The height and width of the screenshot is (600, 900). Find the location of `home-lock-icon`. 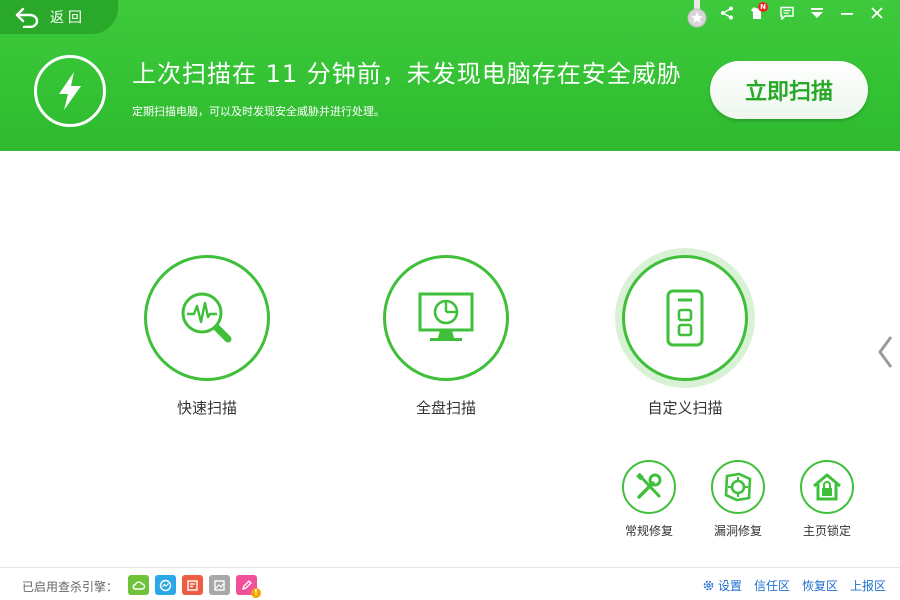

home-lock-icon is located at coordinates (827, 487).